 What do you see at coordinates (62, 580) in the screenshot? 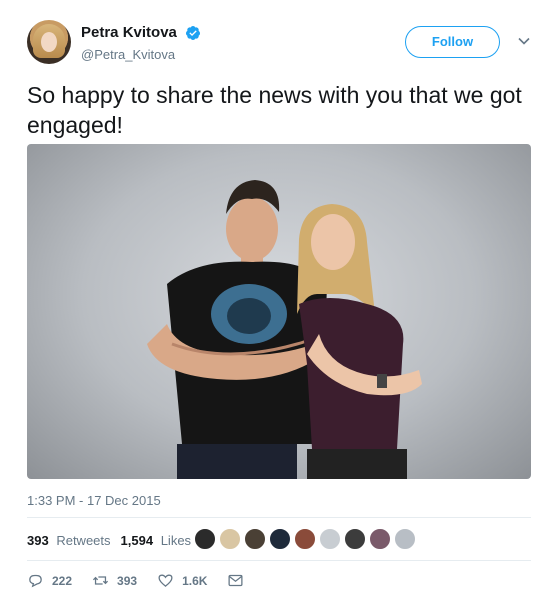
I see `reply-count: 222` at bounding box center [62, 580].